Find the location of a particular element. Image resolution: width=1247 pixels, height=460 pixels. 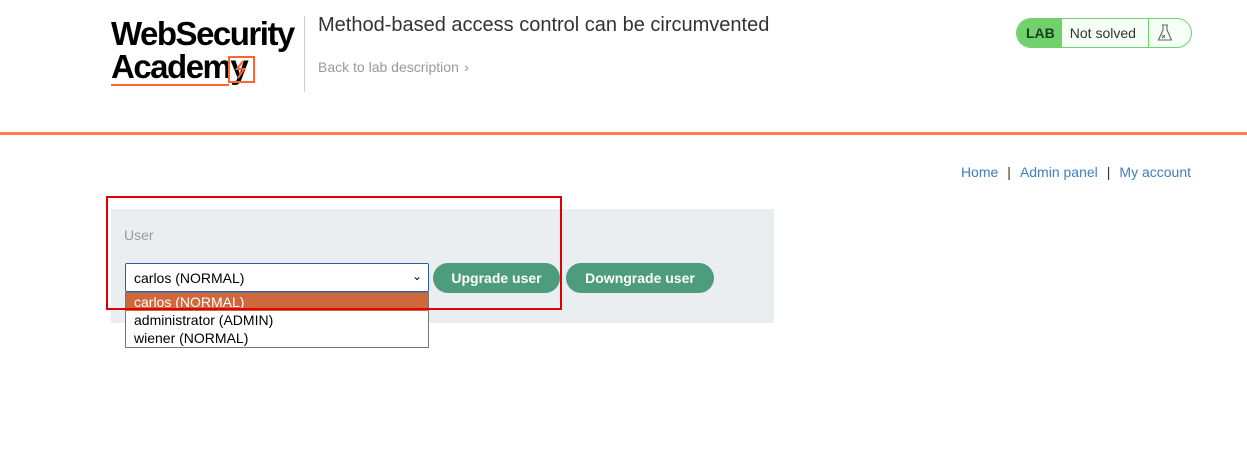

upgrade-user-button: Upgrade user is located at coordinates (496, 278).